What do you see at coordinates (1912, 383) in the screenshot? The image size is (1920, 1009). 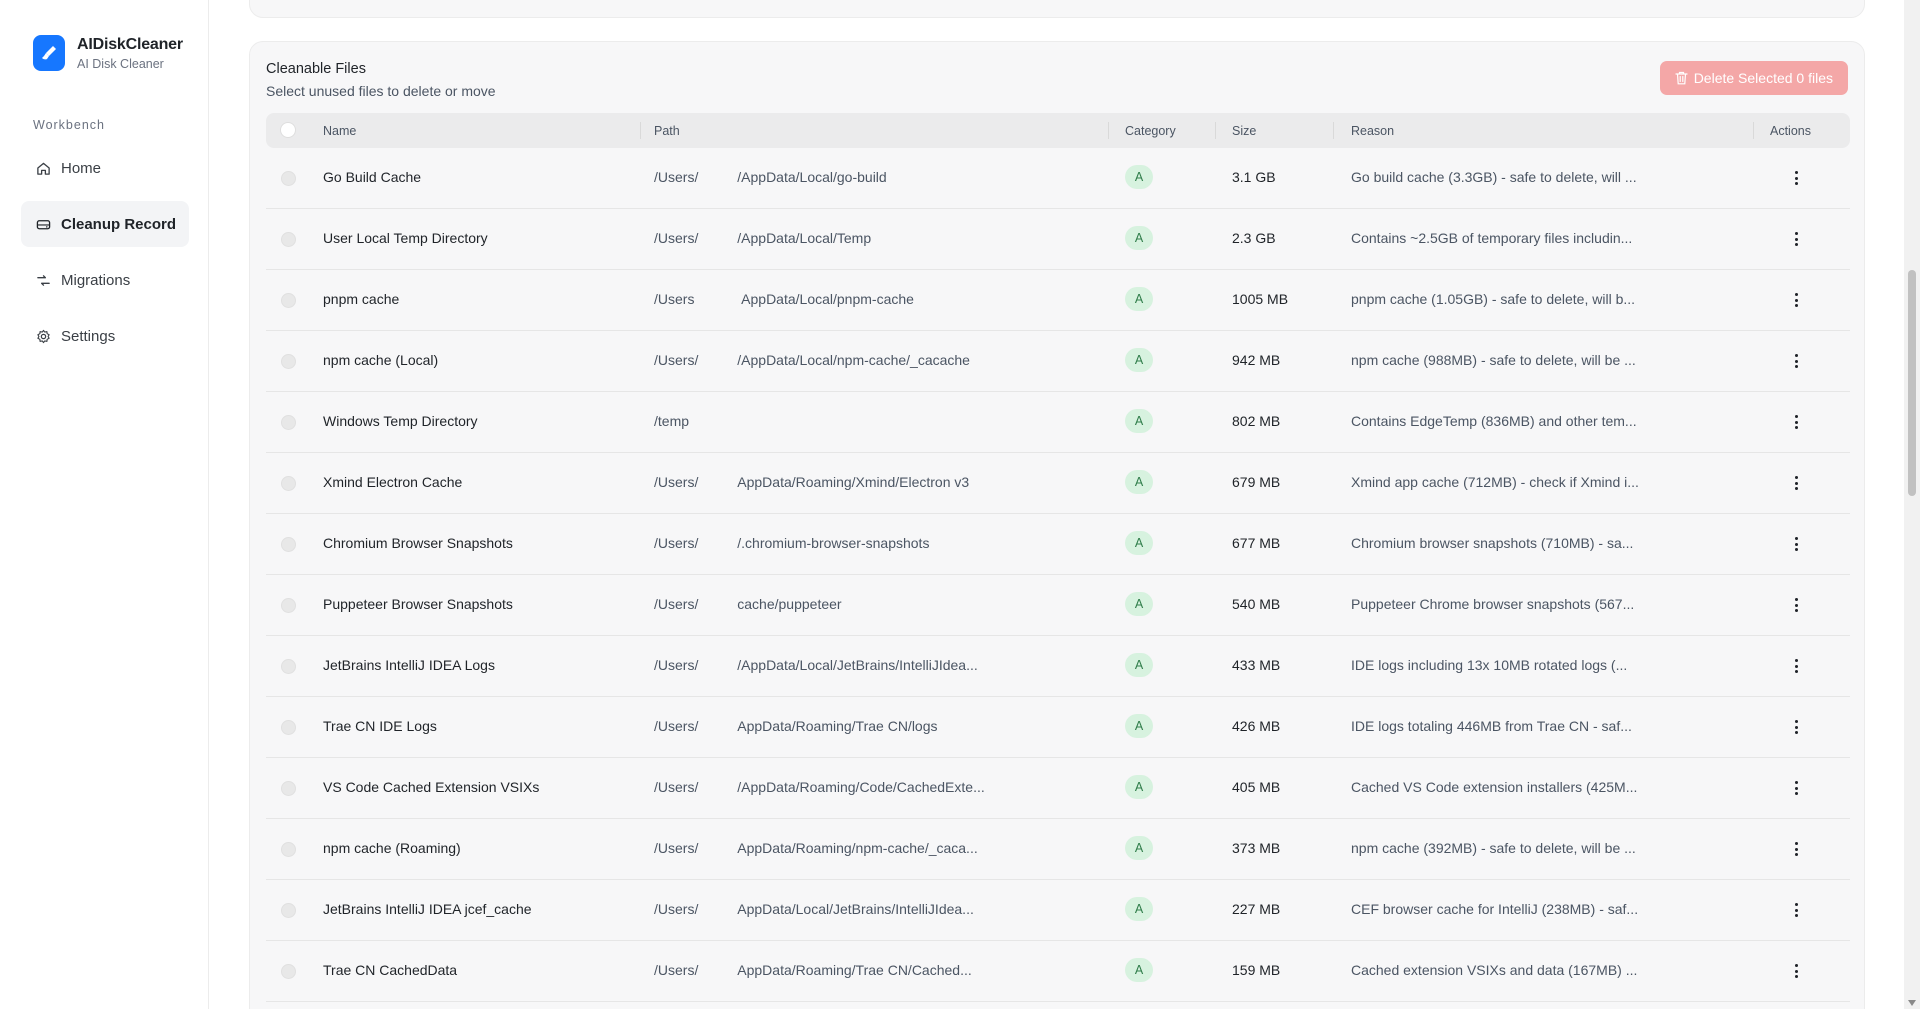 I see `scroll-thumb` at bounding box center [1912, 383].